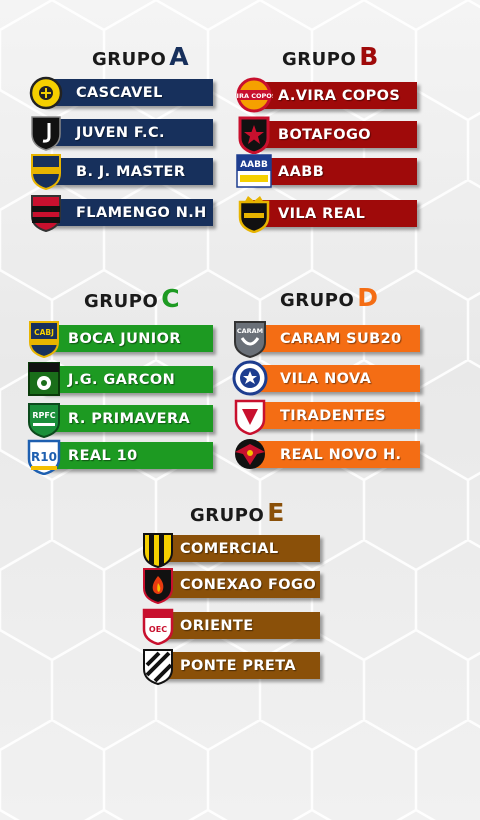 The image size is (480, 820). Describe the element at coordinates (250, 454) in the screenshot. I see `red-black-eagle-crest-icon` at that location.